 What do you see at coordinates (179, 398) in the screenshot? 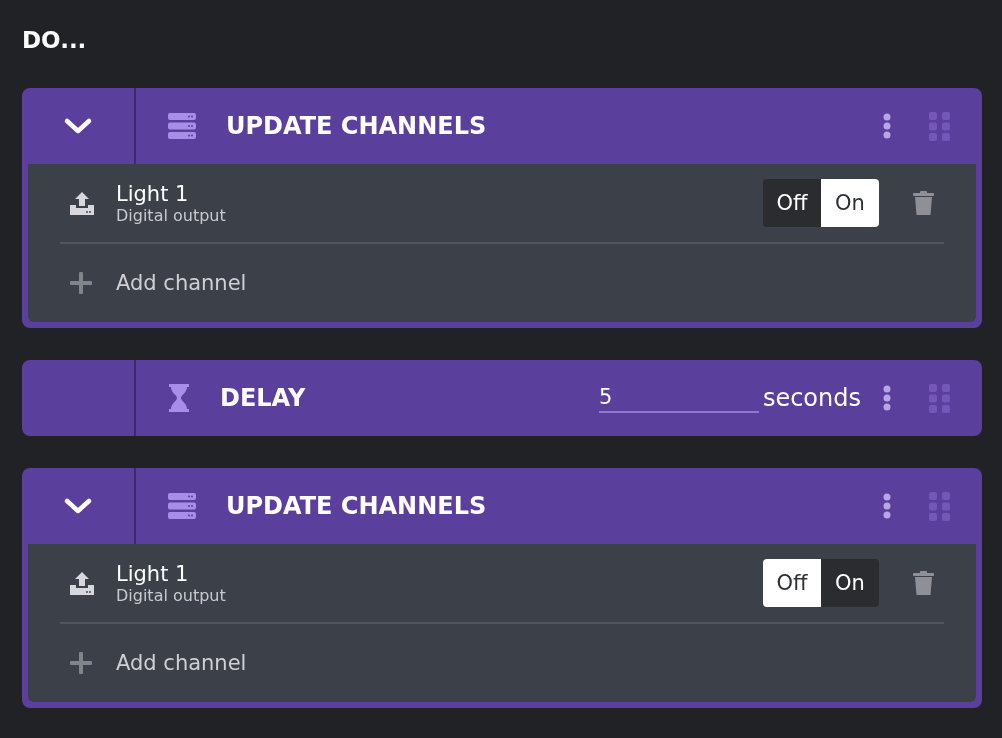
I see `hourglass-icon` at bounding box center [179, 398].